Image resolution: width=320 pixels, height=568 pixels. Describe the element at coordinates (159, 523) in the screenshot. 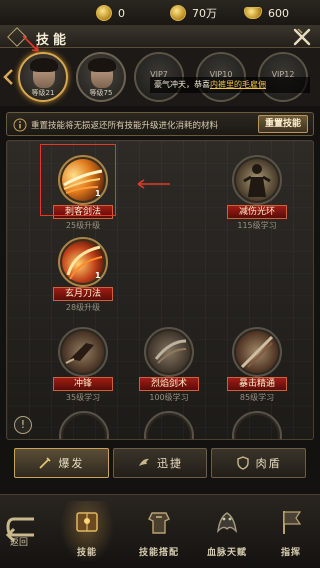

I see `armor-icon` at that location.